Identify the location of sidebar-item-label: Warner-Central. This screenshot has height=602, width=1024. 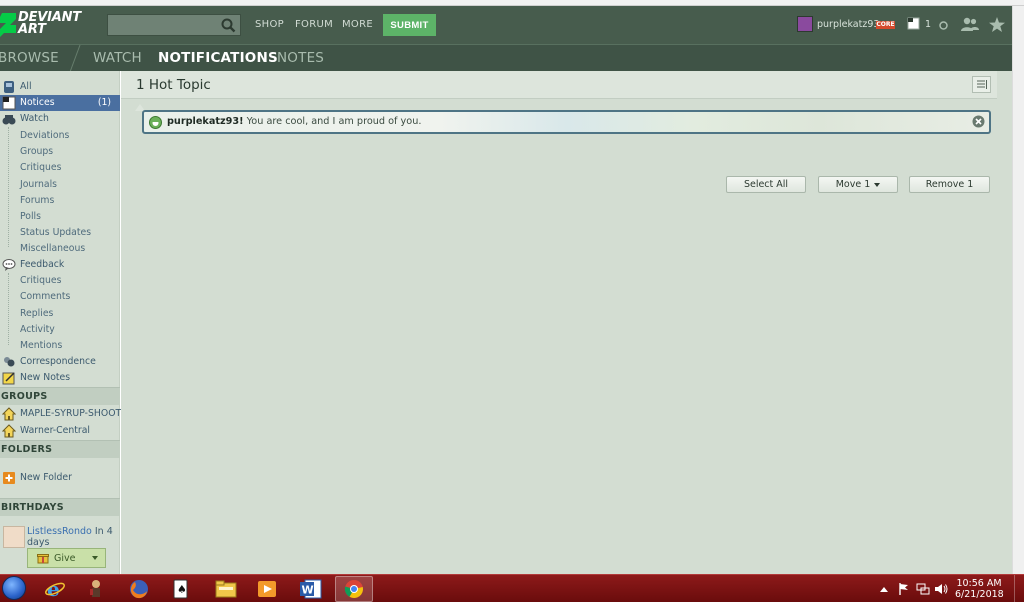
(55, 430).